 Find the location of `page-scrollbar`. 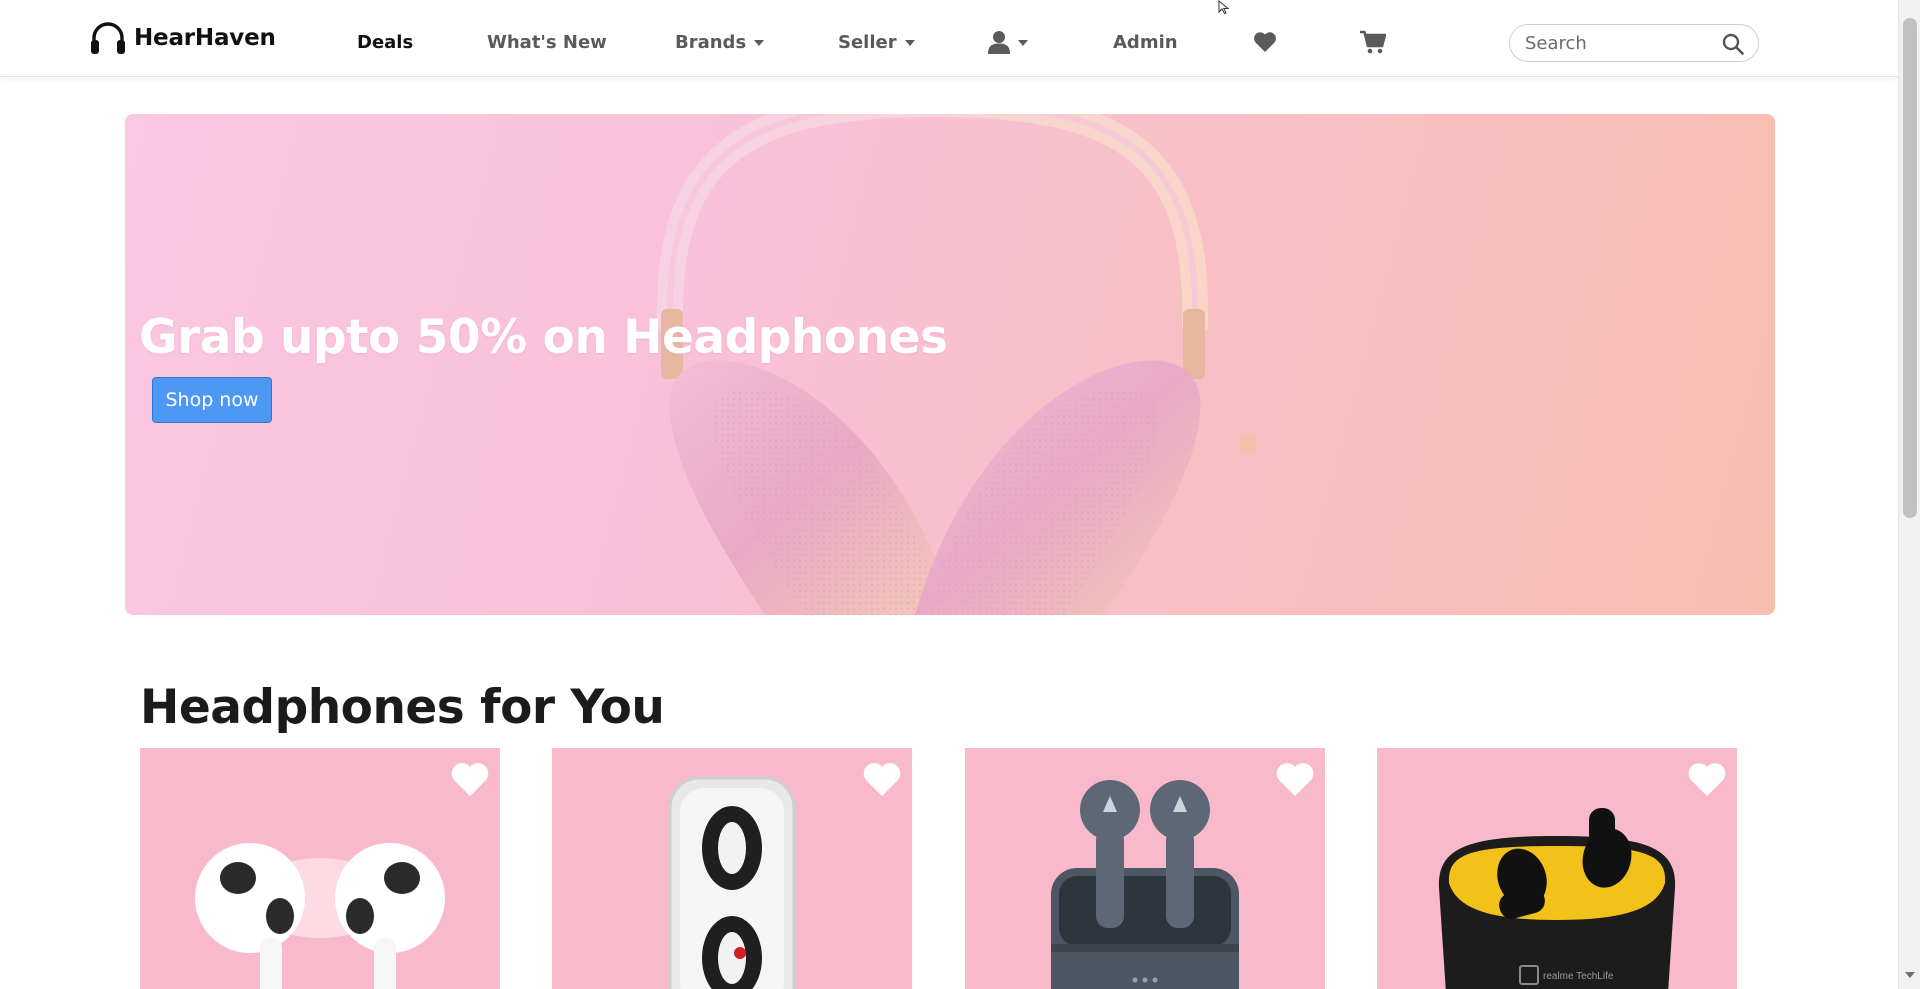

page-scrollbar is located at coordinates (1909, 494).